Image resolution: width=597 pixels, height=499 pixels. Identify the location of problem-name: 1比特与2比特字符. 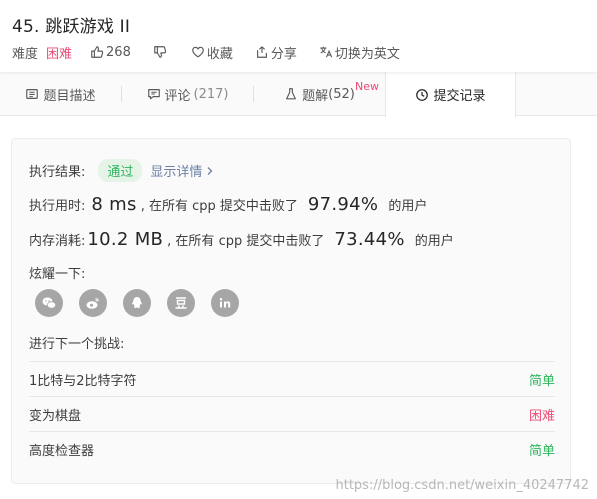
(83, 381).